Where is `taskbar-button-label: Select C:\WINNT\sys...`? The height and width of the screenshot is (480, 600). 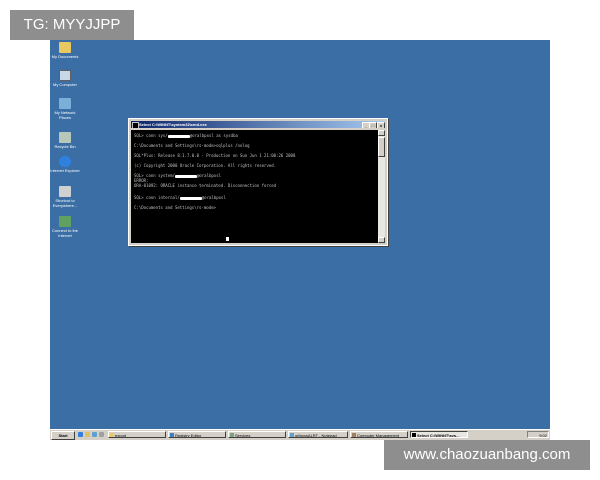 taskbar-button-label: Select C:\WINNT\sys... is located at coordinates (438, 435).